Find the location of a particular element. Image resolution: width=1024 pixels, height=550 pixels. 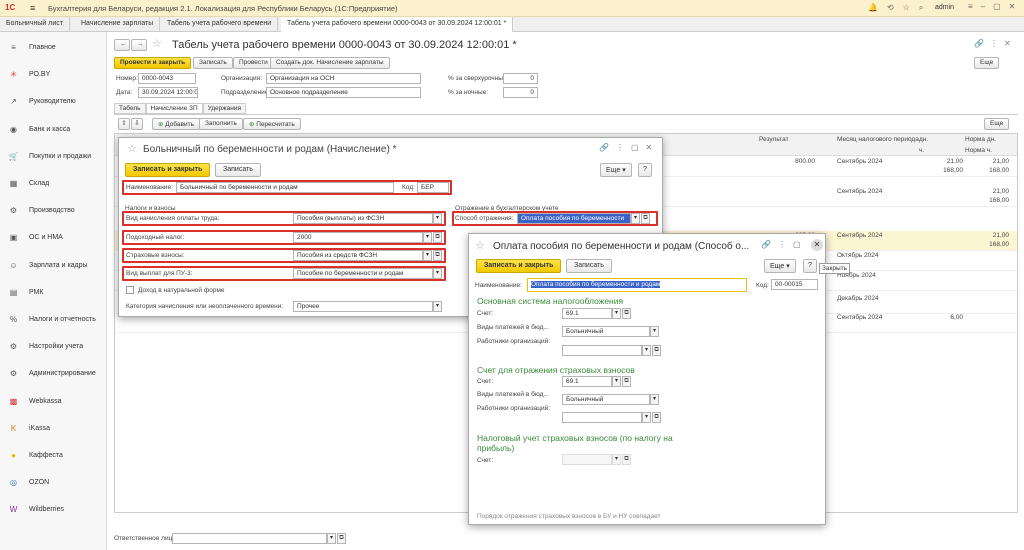

dlg1-window-icons: 🔗⋮▢✕ is located at coordinates (629, 147).